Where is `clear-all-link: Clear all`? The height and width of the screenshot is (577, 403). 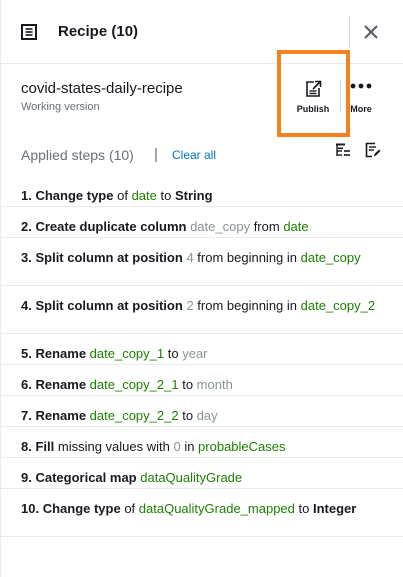 clear-all-link: Clear all is located at coordinates (194, 155).